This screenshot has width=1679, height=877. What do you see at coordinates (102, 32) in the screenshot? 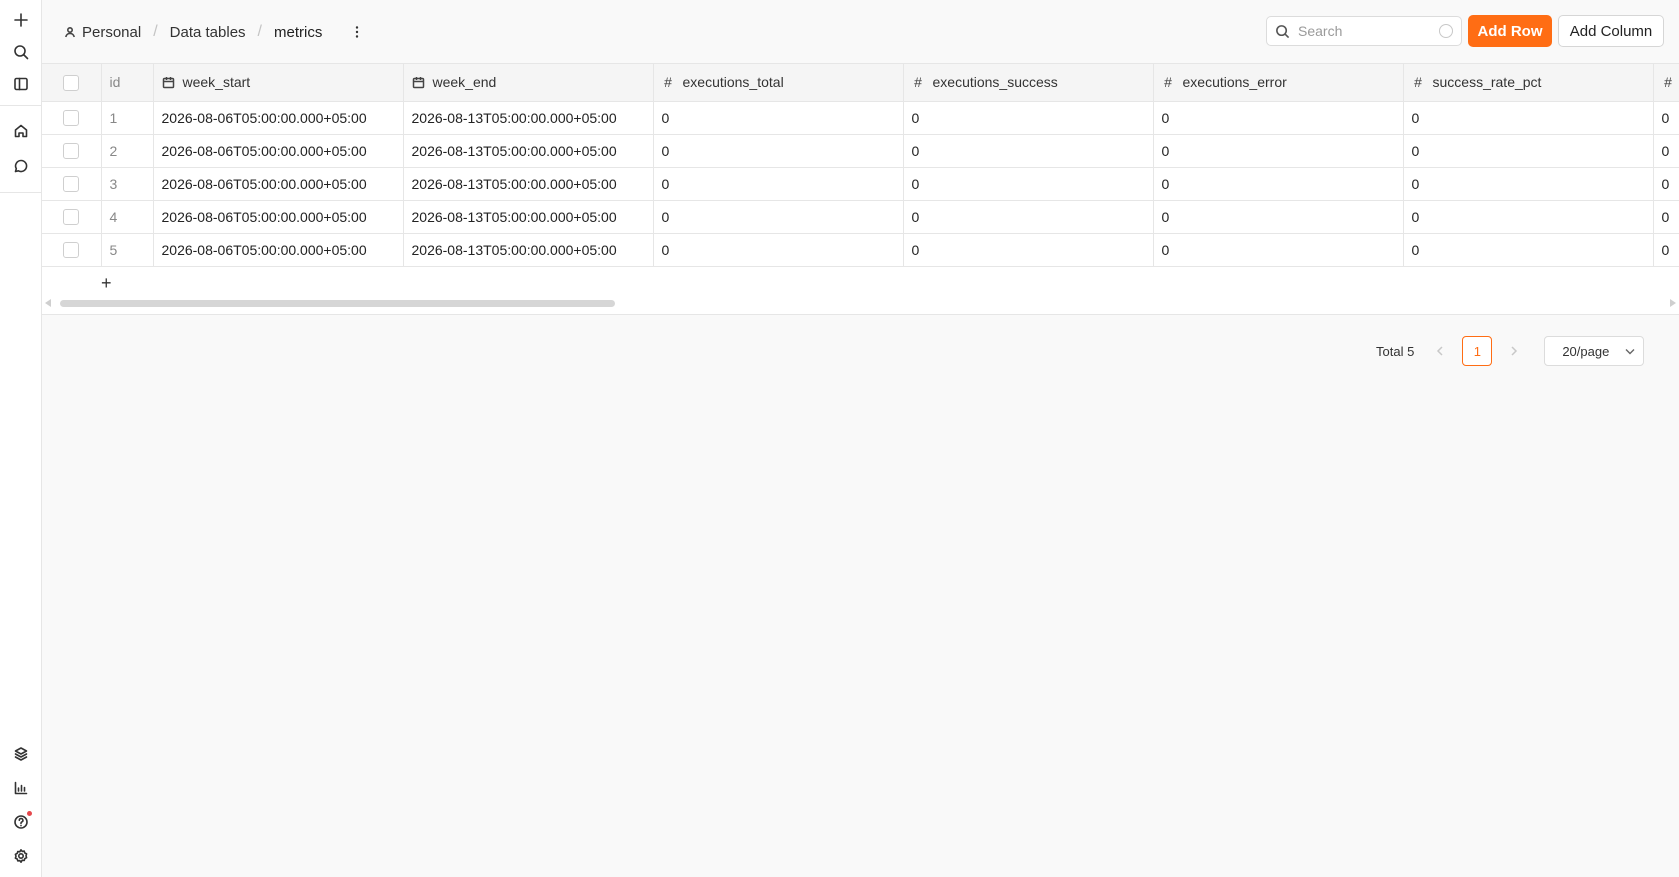
I see `breadcrumb-personal: Personal` at bounding box center [102, 32].